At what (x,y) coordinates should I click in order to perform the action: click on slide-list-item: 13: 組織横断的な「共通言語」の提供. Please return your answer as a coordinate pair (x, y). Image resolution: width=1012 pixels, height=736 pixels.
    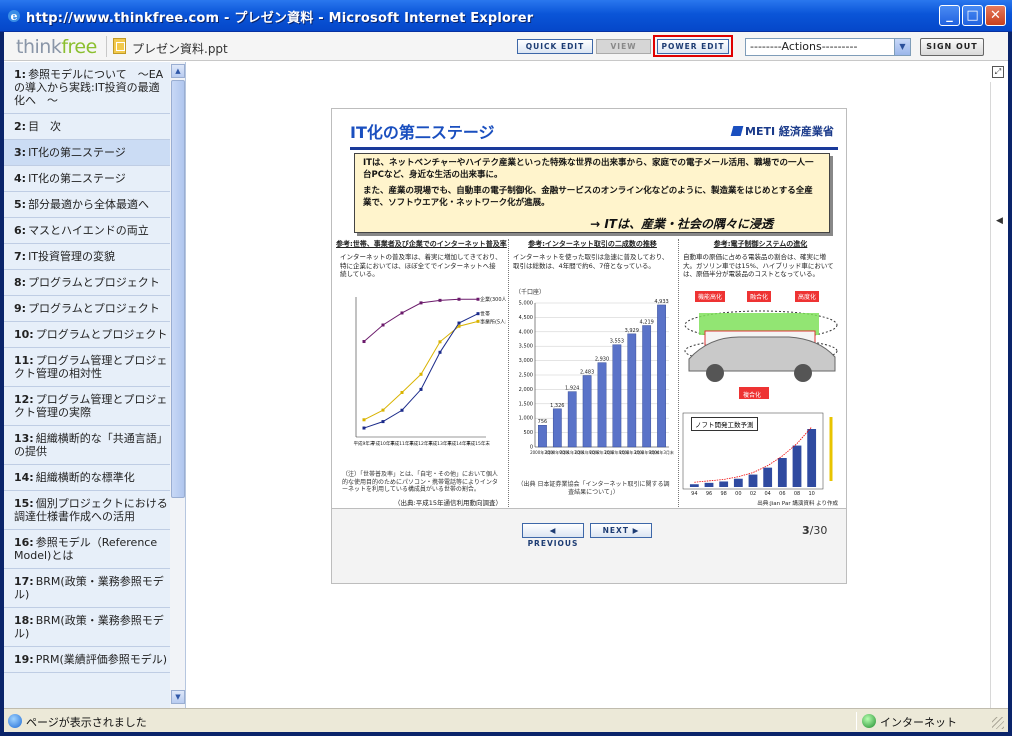
    Looking at the image, I should click on (87, 445).